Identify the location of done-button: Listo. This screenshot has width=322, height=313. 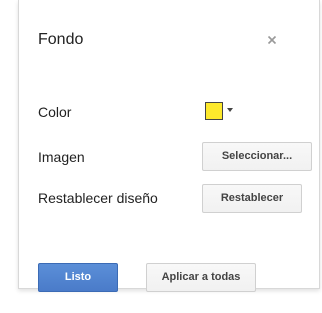
(78, 277).